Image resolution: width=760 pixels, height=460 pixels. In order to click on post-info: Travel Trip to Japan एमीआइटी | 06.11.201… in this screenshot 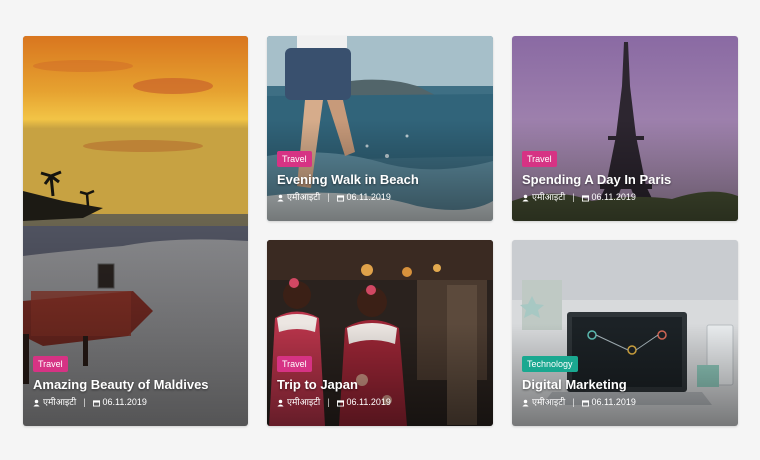, I will do `click(380, 381)`.